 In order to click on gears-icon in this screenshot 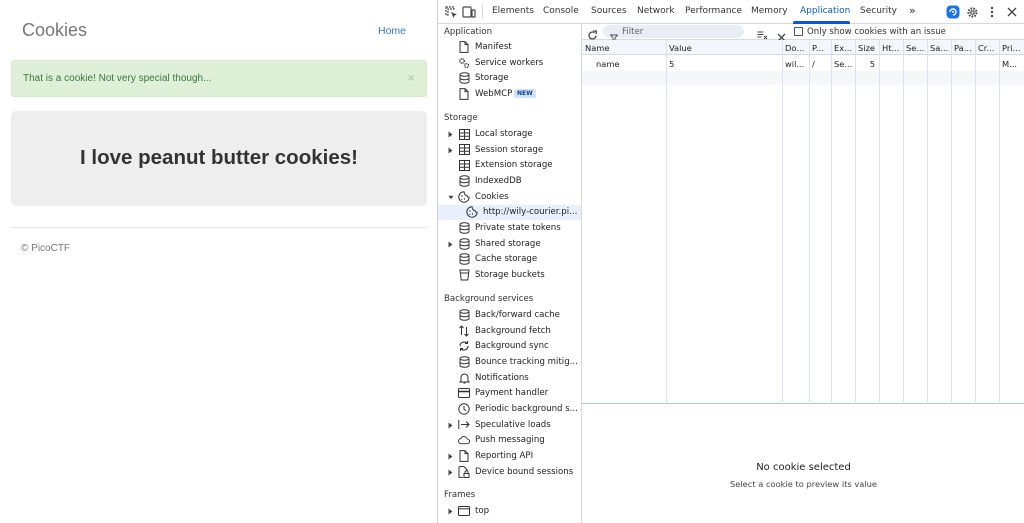, I will do `click(464, 63)`.